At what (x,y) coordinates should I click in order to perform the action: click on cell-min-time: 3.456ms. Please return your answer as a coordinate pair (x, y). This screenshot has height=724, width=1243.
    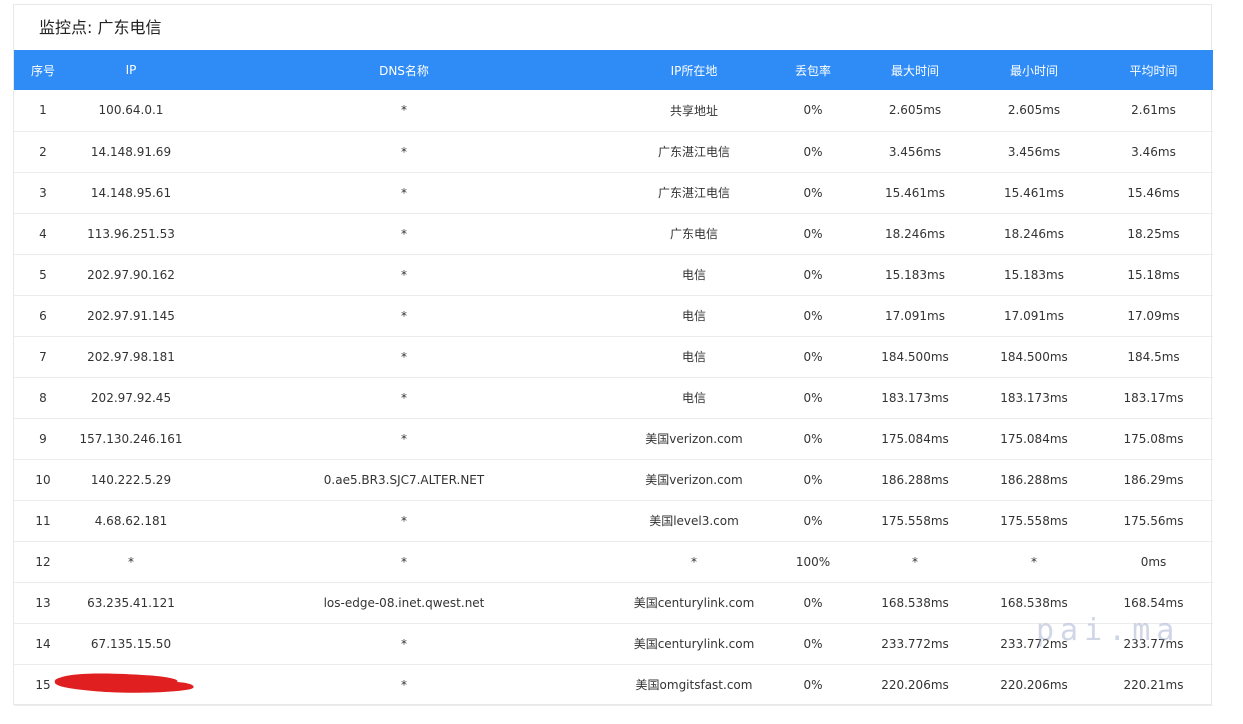
    Looking at the image, I should click on (1034, 151).